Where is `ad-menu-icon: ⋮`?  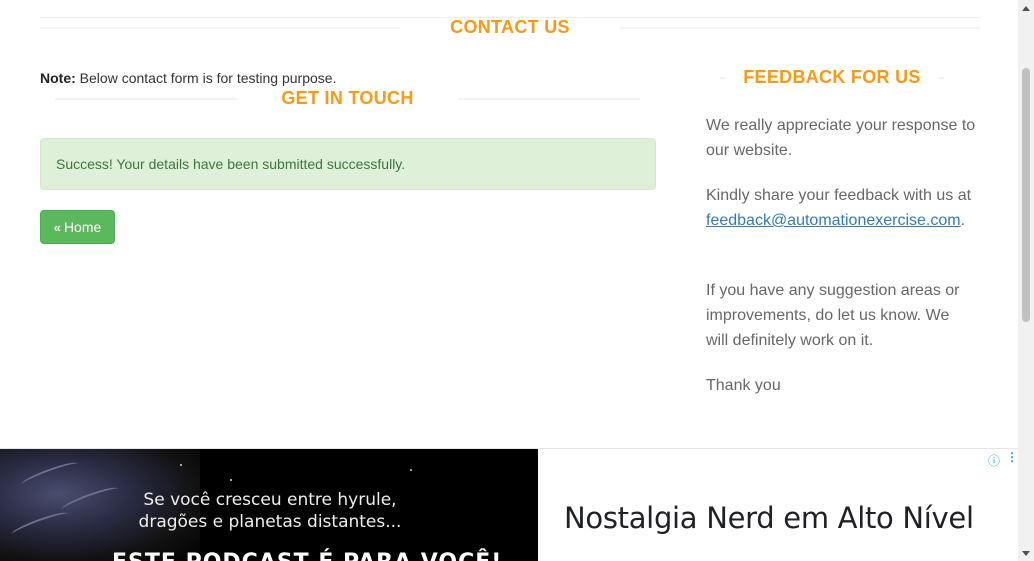
ad-menu-icon: ⋮ is located at coordinates (1012, 457).